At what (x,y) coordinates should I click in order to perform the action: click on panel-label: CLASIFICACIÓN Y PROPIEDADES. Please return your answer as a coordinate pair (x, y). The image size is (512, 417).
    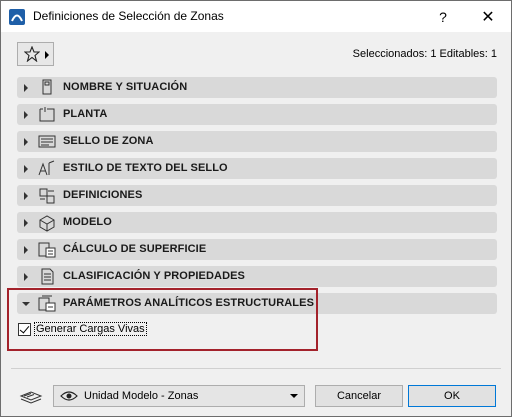
    Looking at the image, I should click on (154, 276).